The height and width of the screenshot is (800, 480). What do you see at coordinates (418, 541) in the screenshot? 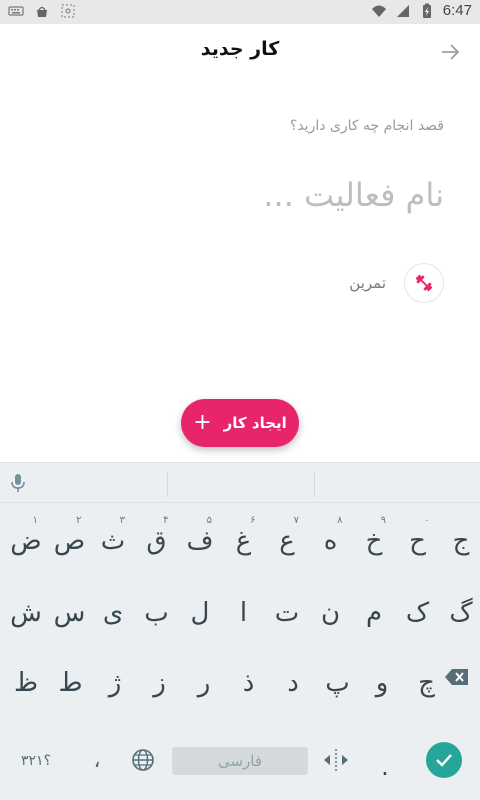
I see `key: ح۰` at bounding box center [418, 541].